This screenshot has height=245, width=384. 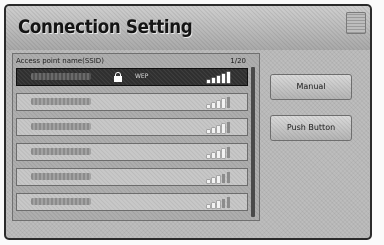 What do you see at coordinates (60, 61) in the screenshot?
I see `ssid-column-label: Access point name(SSID)` at bounding box center [60, 61].